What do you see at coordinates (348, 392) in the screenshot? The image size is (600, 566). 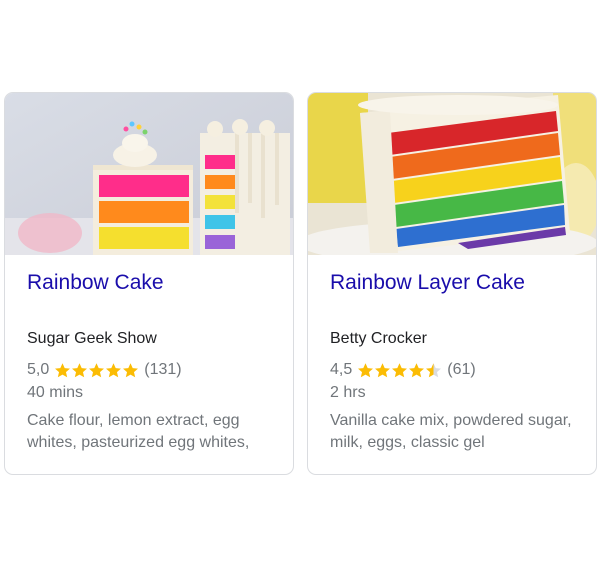 I see `cook-time: 2 hrs` at bounding box center [348, 392].